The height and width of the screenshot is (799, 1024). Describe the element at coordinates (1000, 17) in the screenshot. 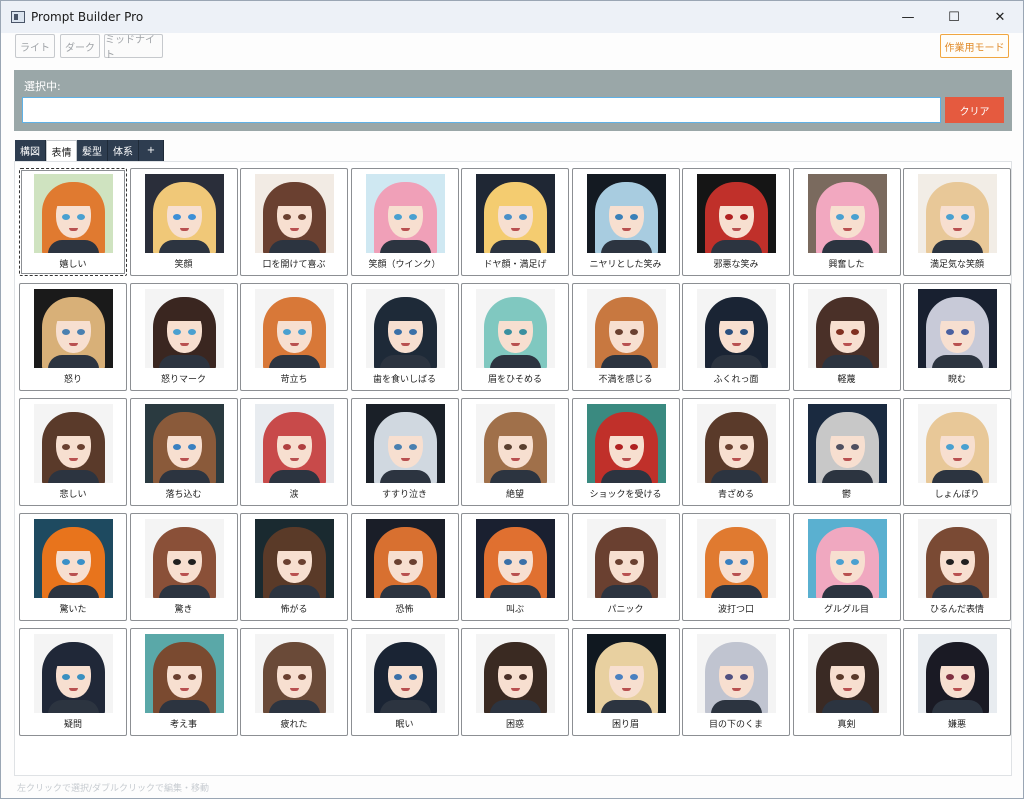

I see `close-button: ✕` at that location.